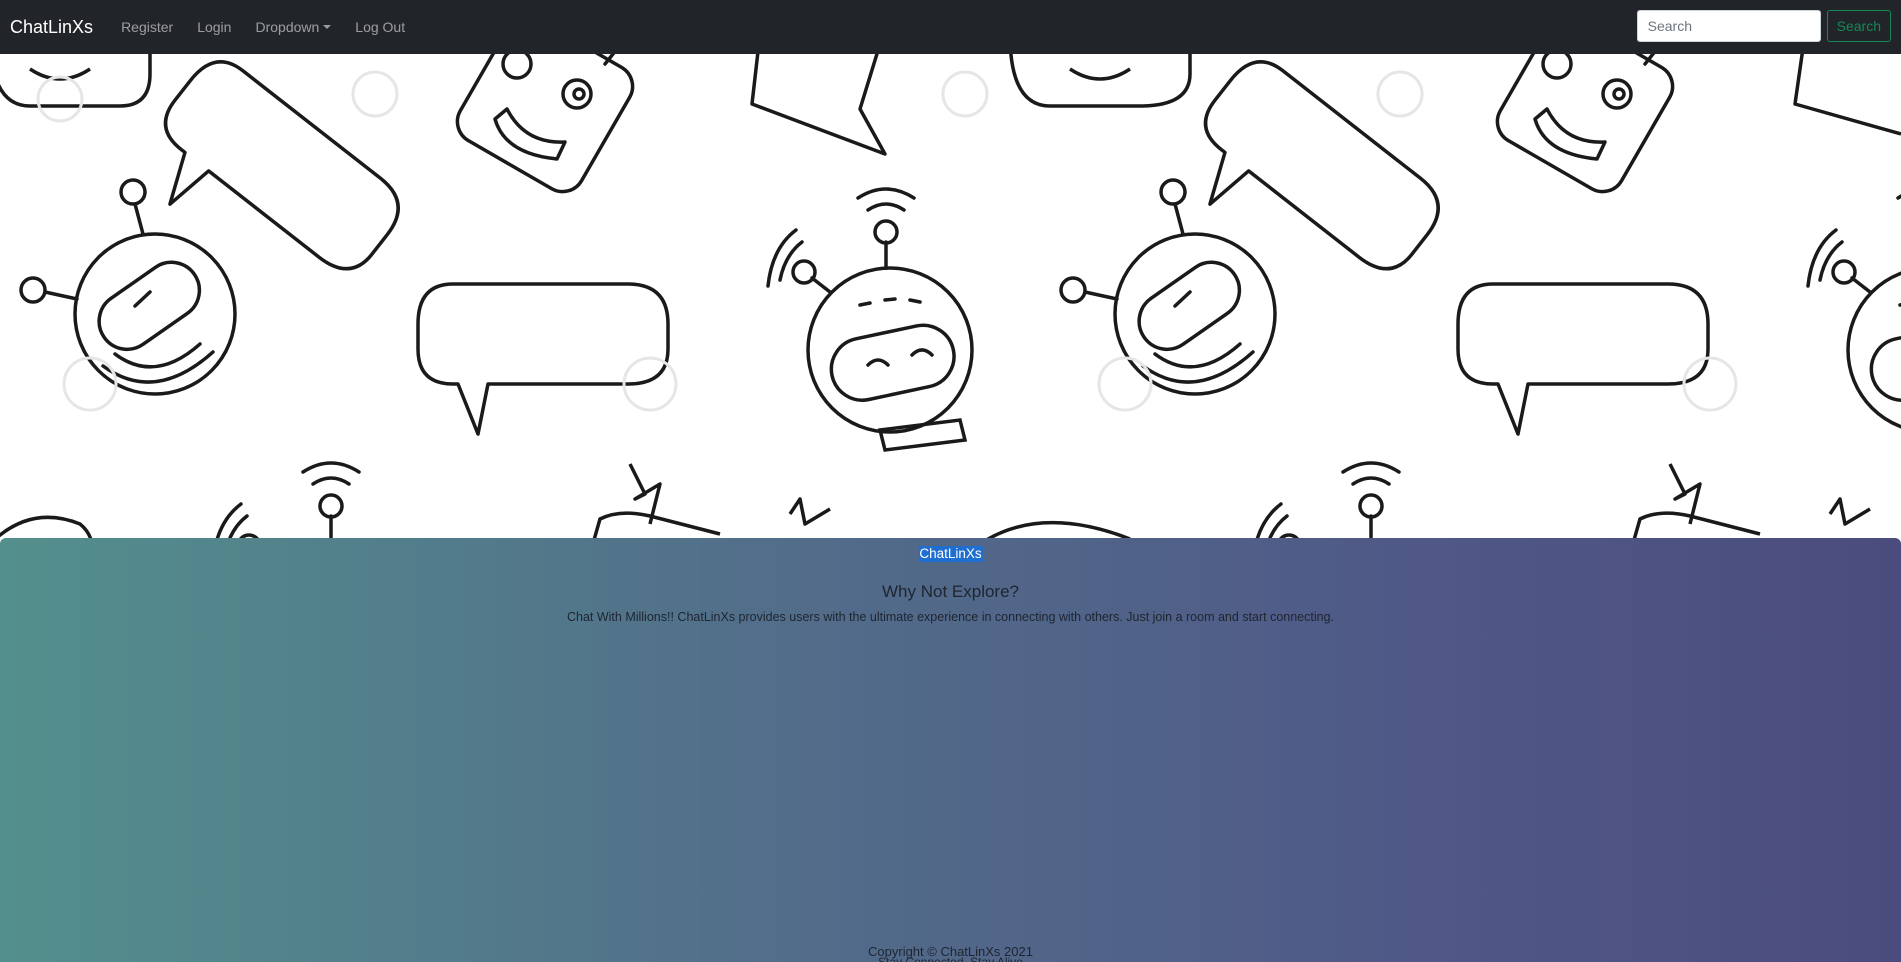 The image size is (1901, 962). What do you see at coordinates (380, 27) in the screenshot?
I see `nav-logout: Log Out` at bounding box center [380, 27].